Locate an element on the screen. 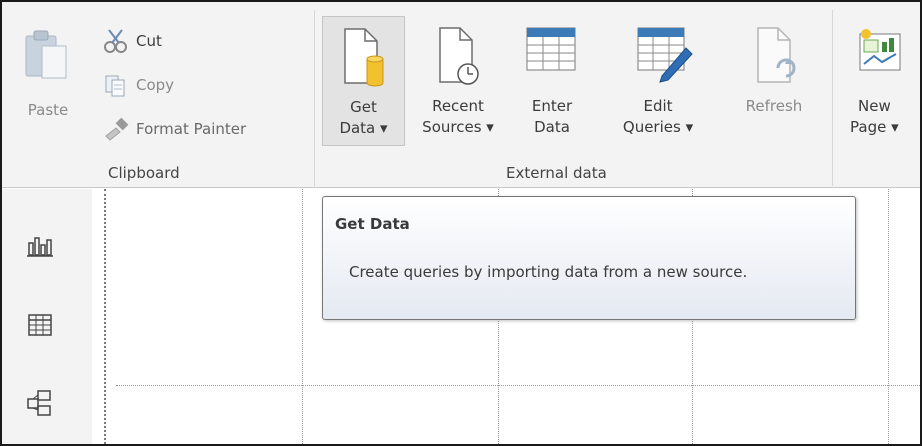 This screenshot has height=446, width=922. cut-label: Cut is located at coordinates (149, 41).